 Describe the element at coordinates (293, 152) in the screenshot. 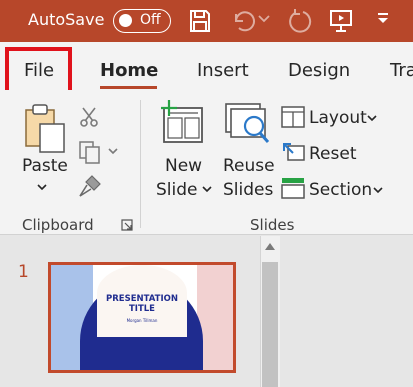

I see `reset-icon` at that location.